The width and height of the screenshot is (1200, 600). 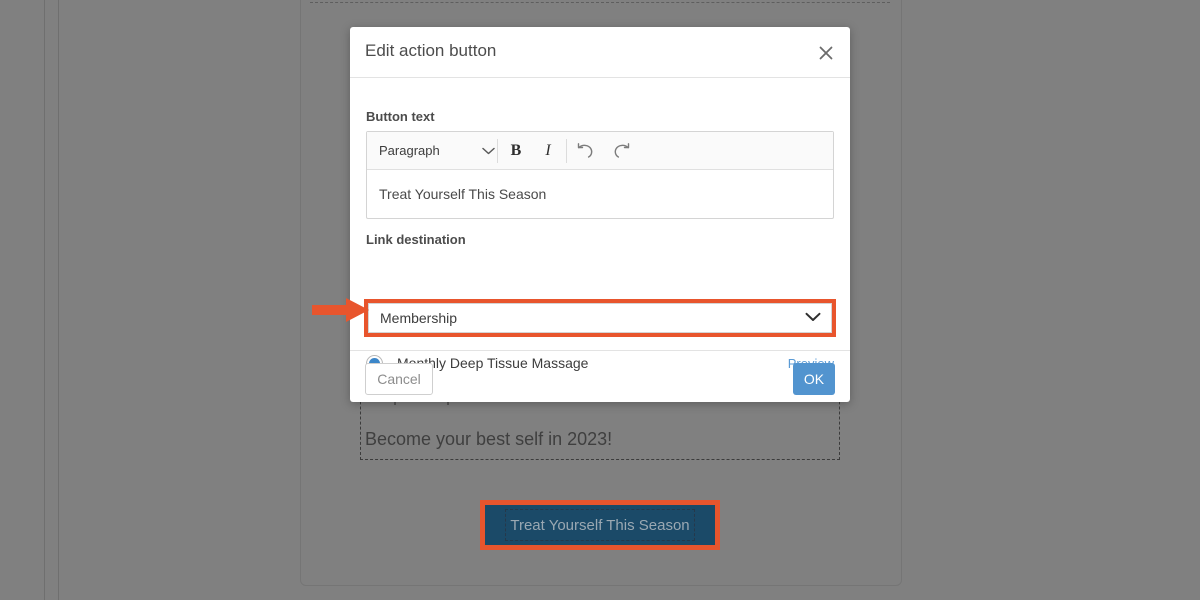 I want to click on rich-text-toolbar: Paragraph B I, so click(x=600, y=151).